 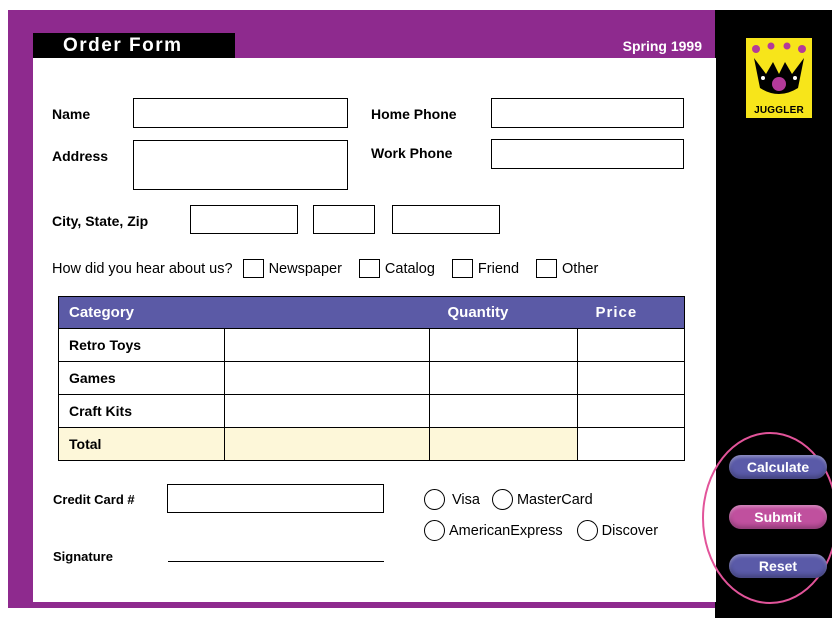 I want to click on card-type-row: Visa MasterCard, so click(x=541, y=499).